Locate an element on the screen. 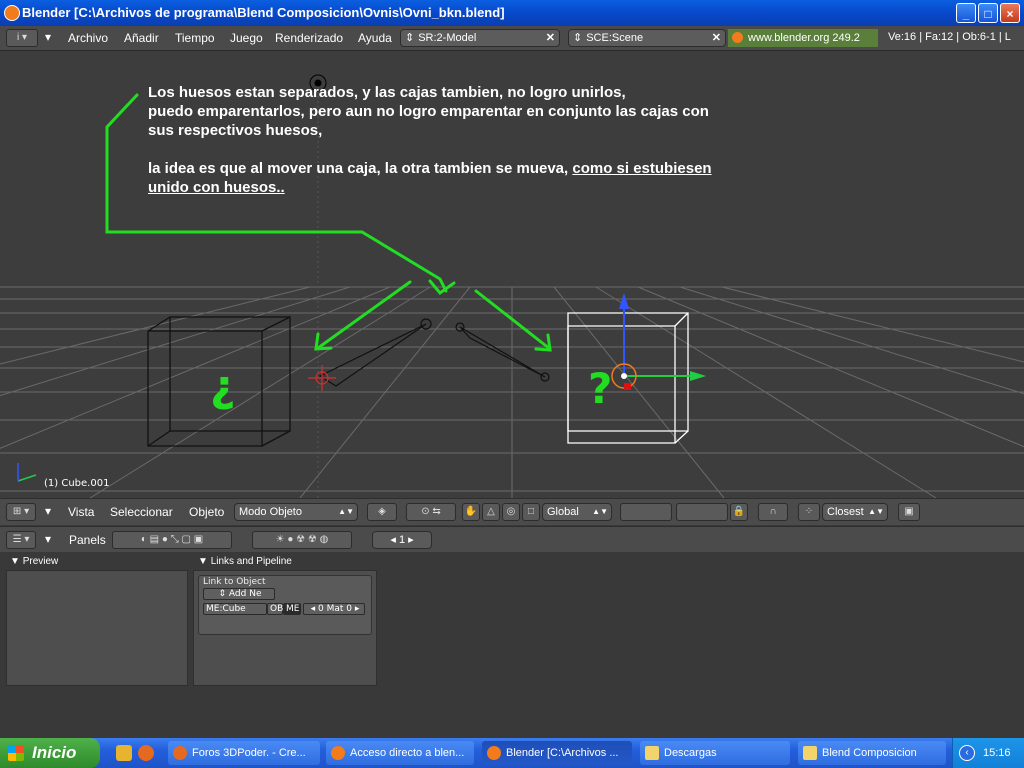 The width and height of the screenshot is (1024, 768). scene-delete-icon: ✕ is located at coordinates (716, 38).